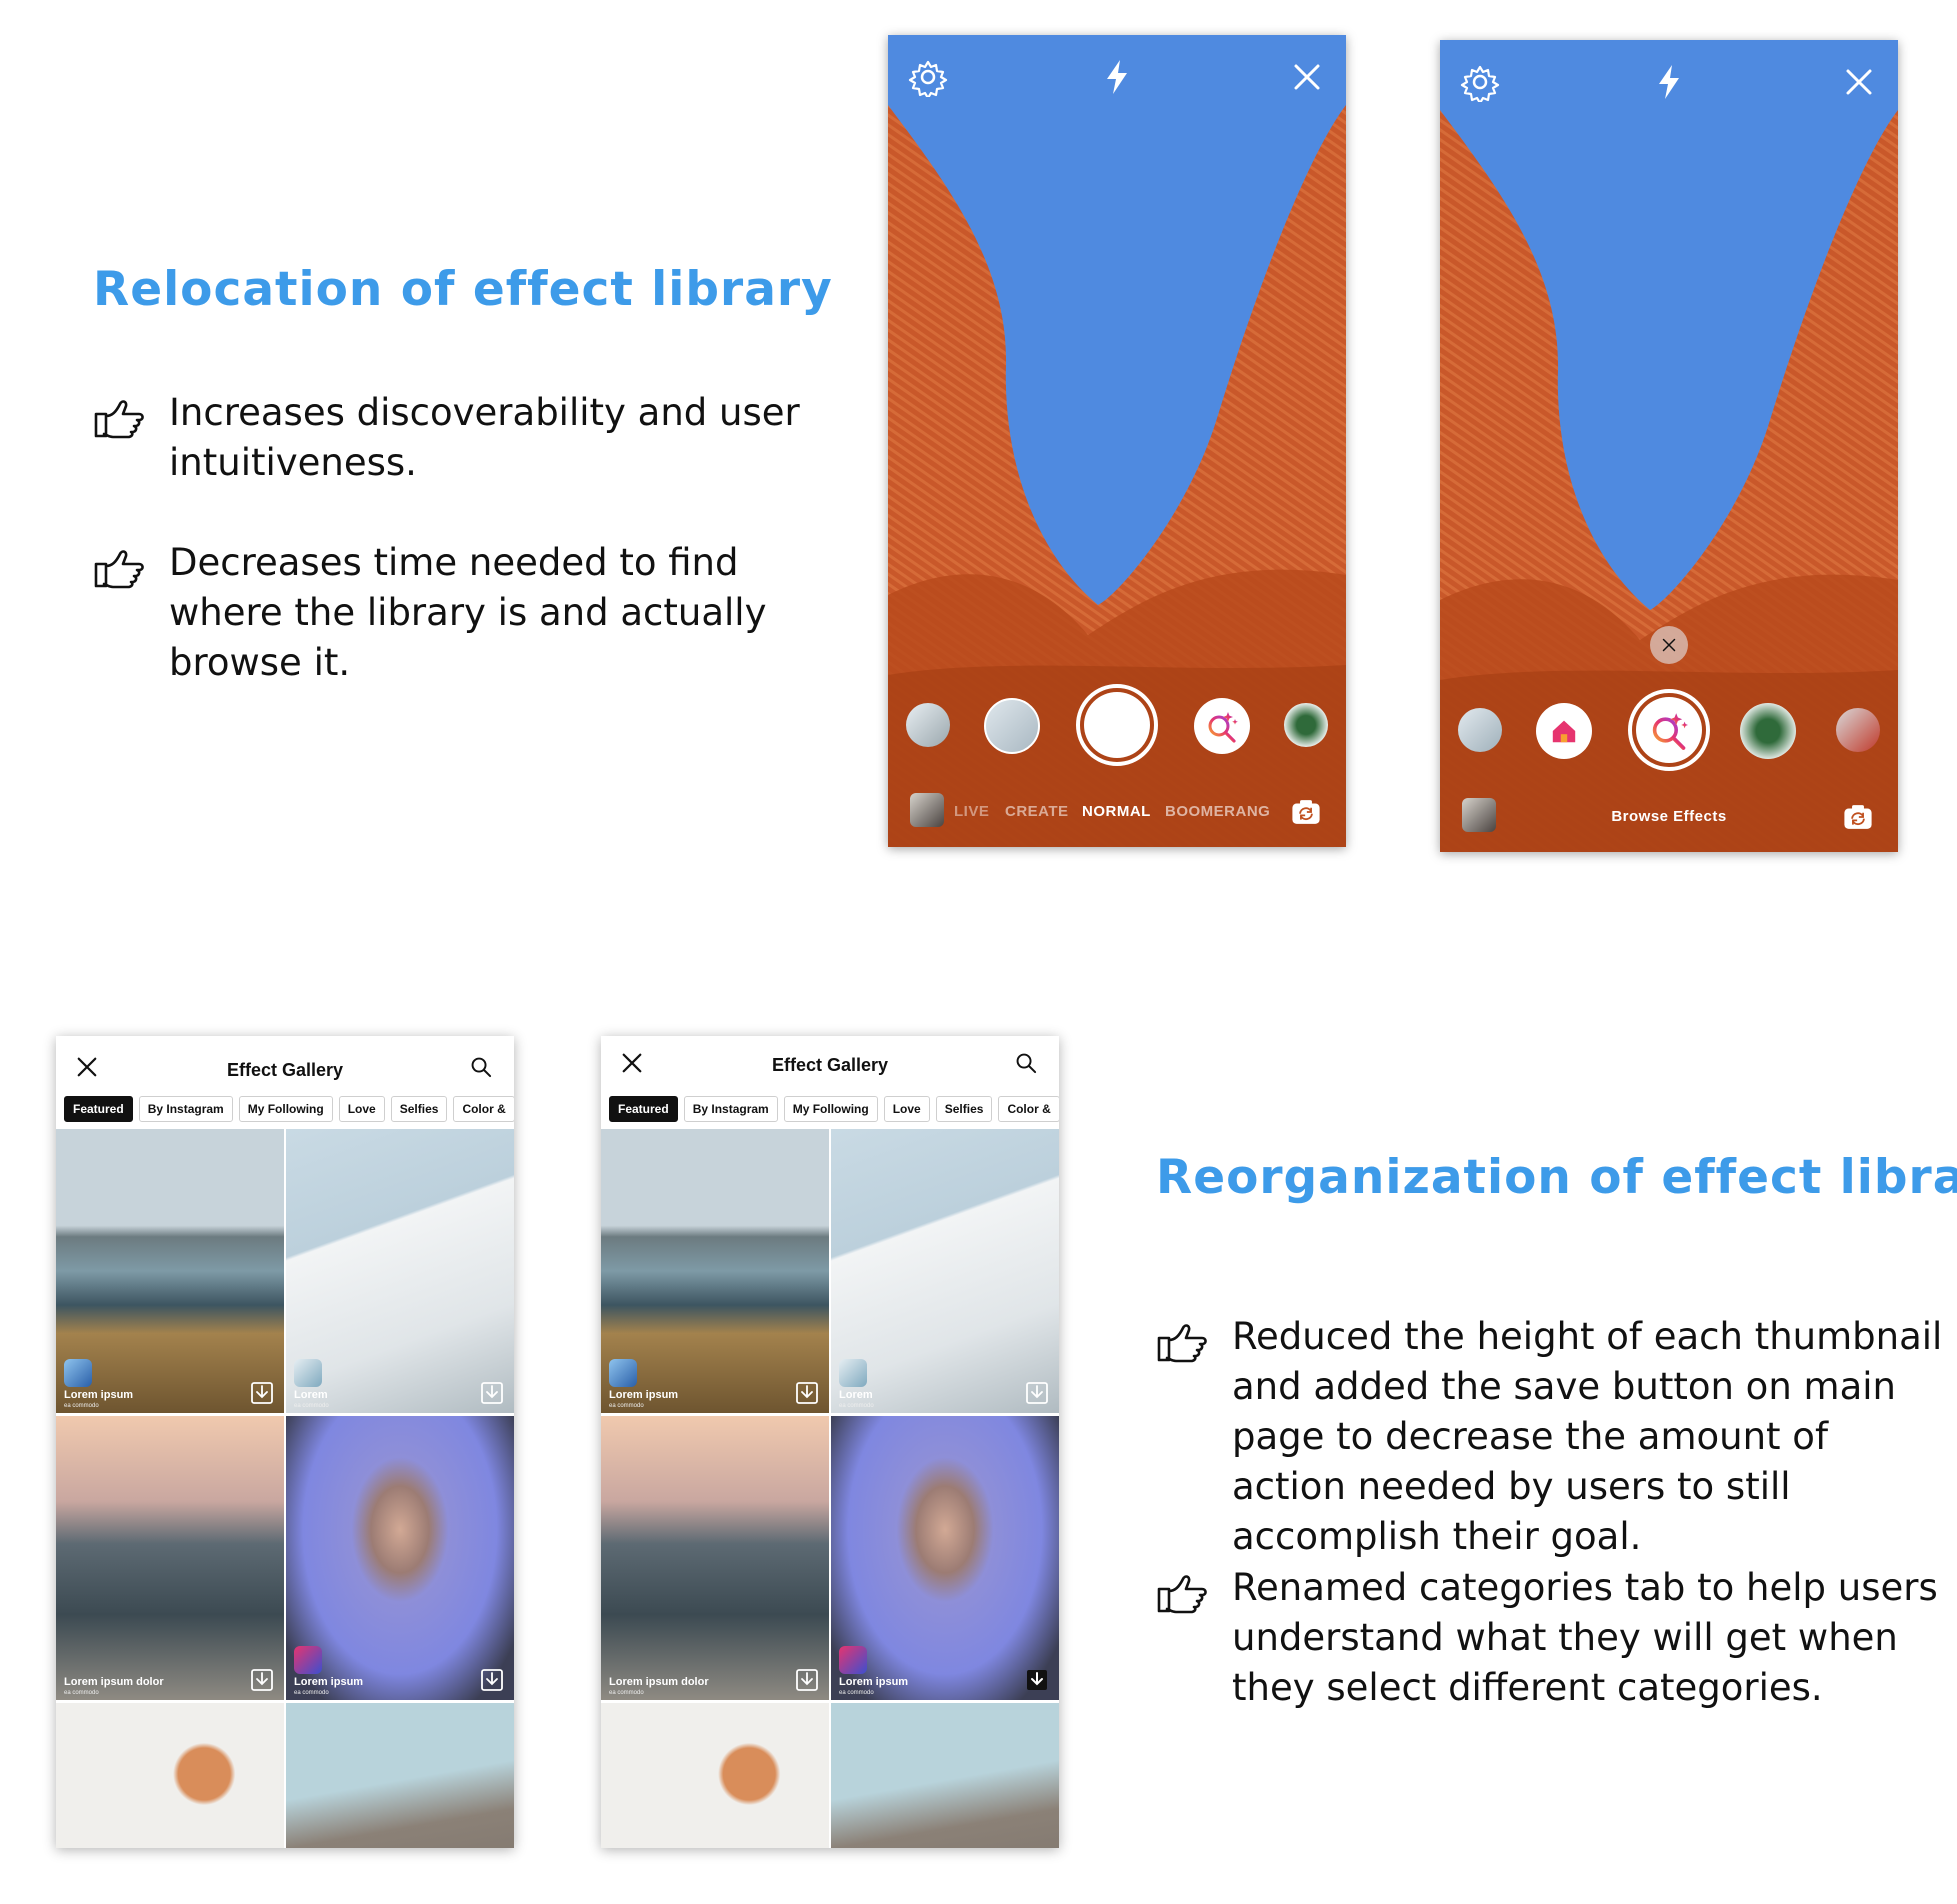 This screenshot has height=1904, width=1957. What do you see at coordinates (1037, 811) in the screenshot?
I see `mode-create: CREATE` at bounding box center [1037, 811].